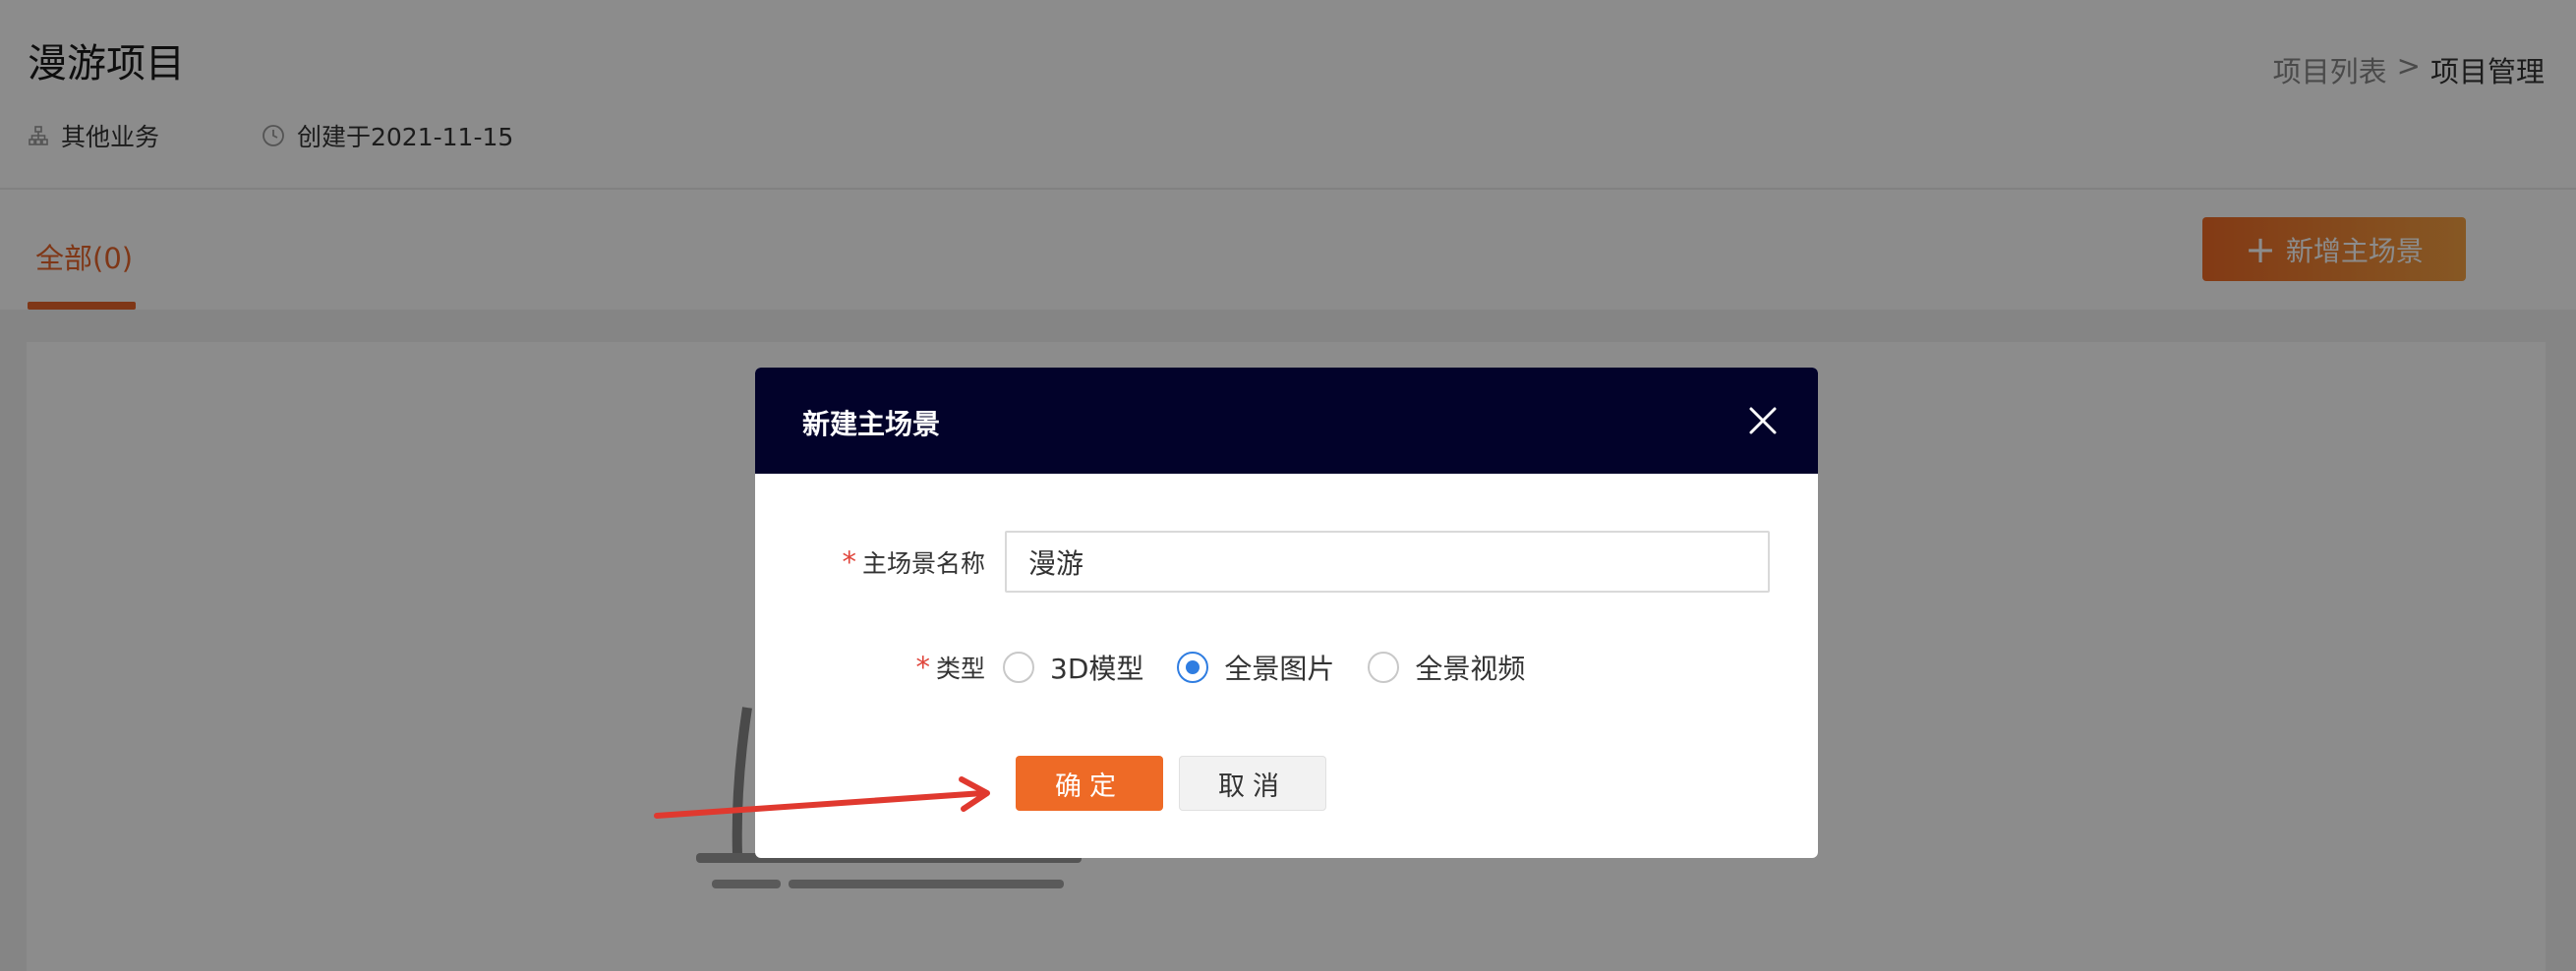 The width and height of the screenshot is (2576, 971). I want to click on dialog-title: 新建主场景, so click(871, 424).